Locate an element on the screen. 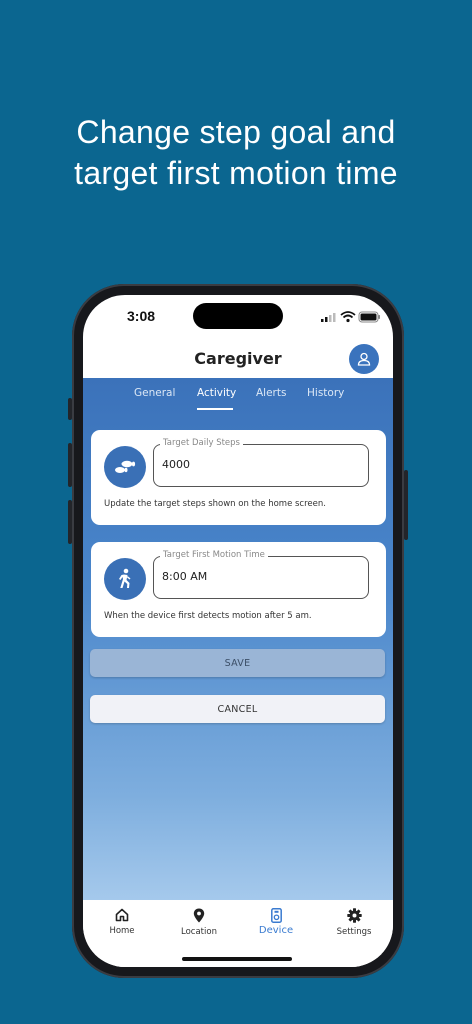  footsteps-icon is located at coordinates (125, 466).